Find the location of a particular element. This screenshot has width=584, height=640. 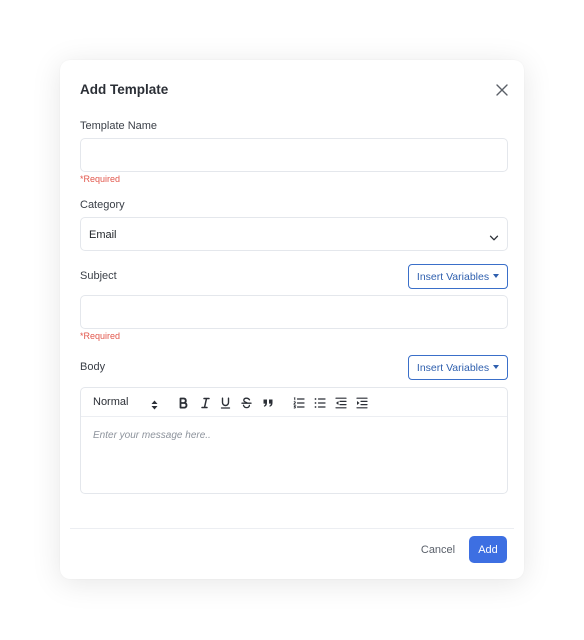

subject-insert-variables-button: Insert Variables is located at coordinates (458, 276).